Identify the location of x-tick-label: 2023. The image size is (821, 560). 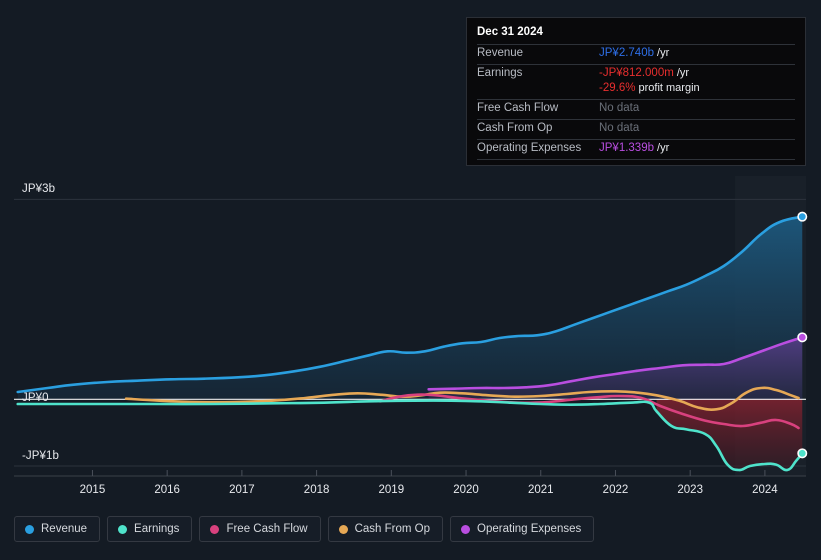
(690, 490).